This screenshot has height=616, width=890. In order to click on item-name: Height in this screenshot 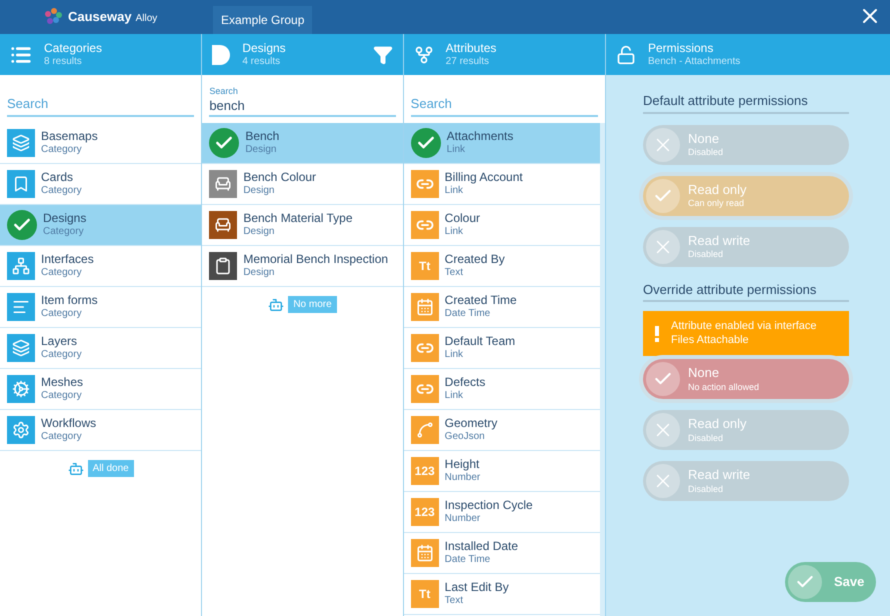, I will do `click(462, 464)`.